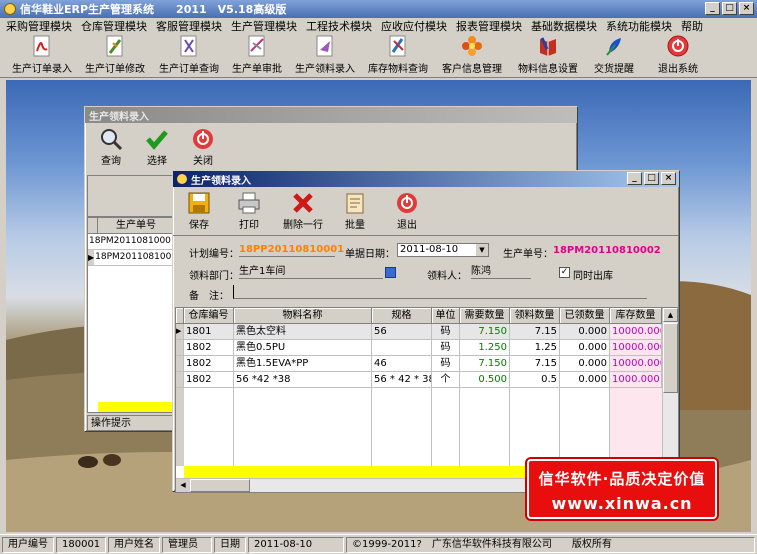  What do you see at coordinates (426, 179) in the screenshot?
I see `fg-window-titlebar: 生产领料录入 _ □ ×` at bounding box center [426, 179].